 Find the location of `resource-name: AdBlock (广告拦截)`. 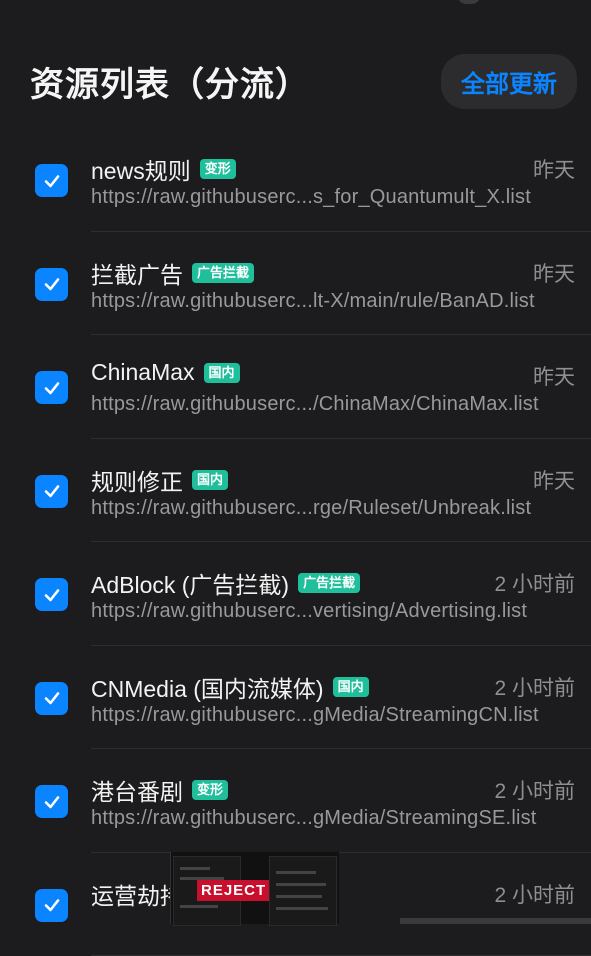

resource-name: AdBlock (广告拦截) is located at coordinates (190, 583).